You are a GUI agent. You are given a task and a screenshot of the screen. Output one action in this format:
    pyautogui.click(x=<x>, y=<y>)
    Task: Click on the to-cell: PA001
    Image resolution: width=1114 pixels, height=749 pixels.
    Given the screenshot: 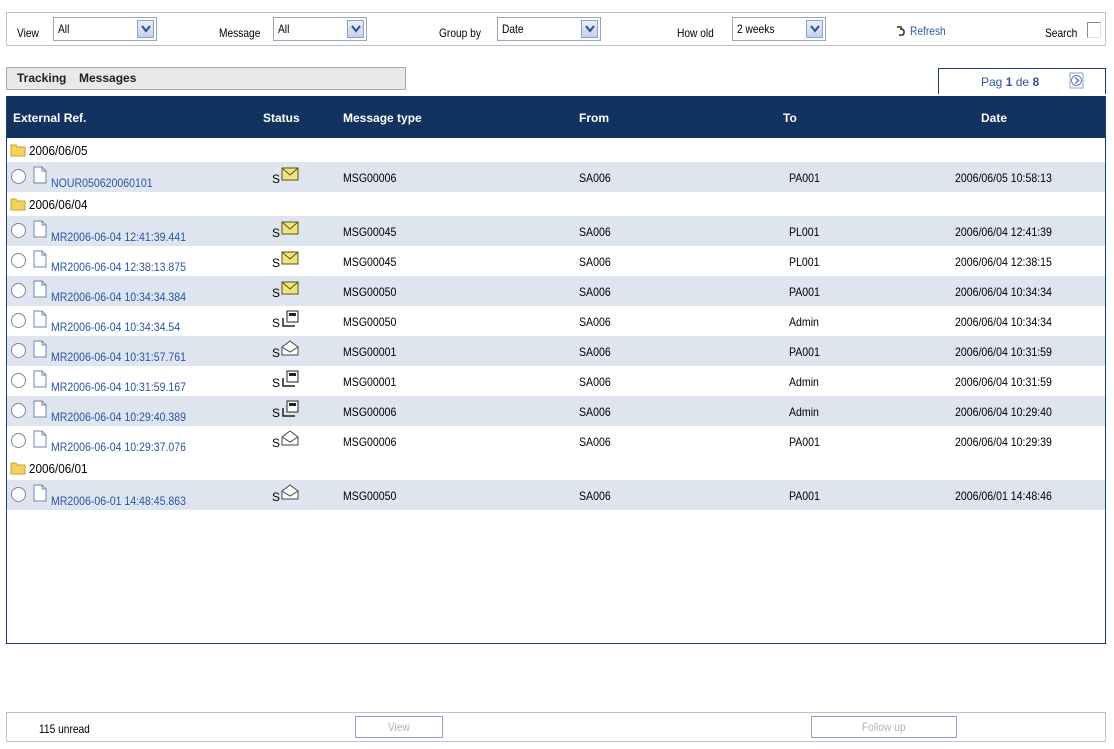 What is the action you would take?
    pyautogui.click(x=804, y=352)
    